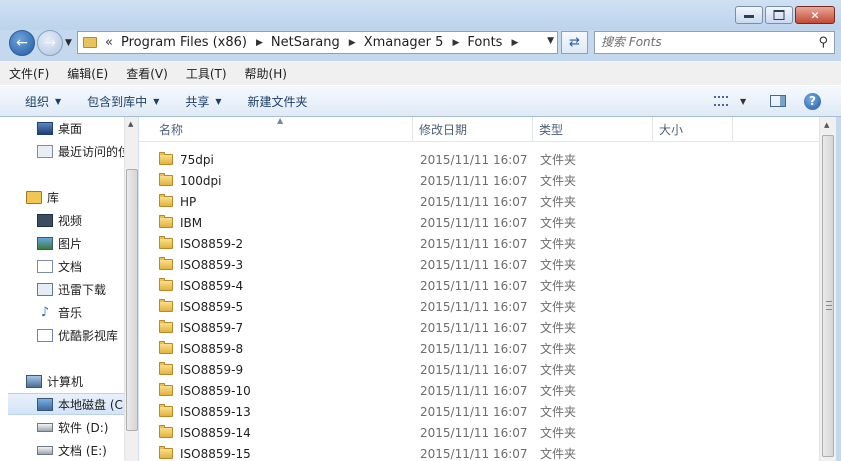 The height and width of the screenshot is (461, 841). I want to click on close-button: ×, so click(815, 15).